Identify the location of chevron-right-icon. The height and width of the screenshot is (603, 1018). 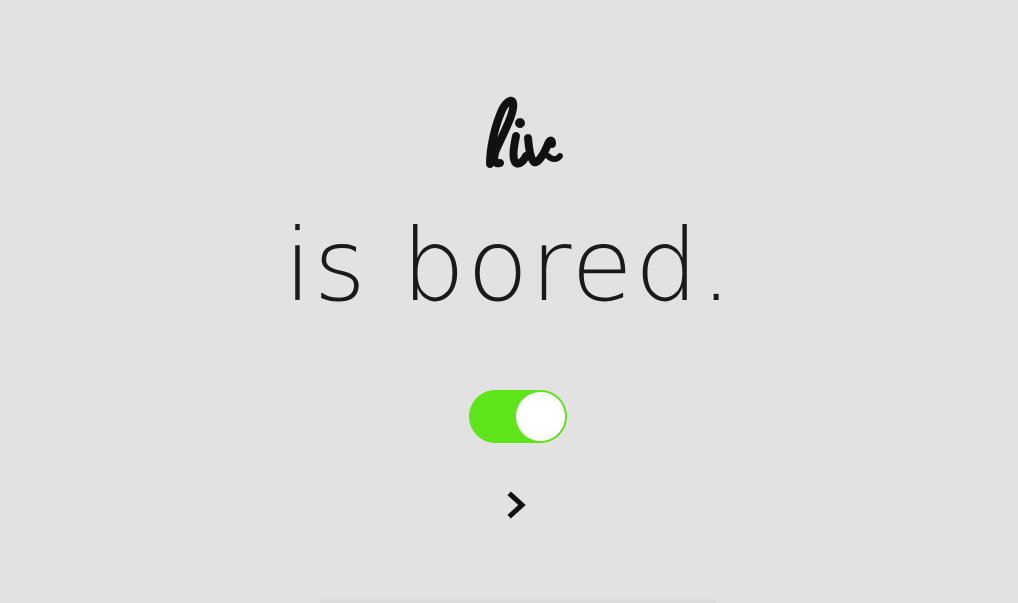
(516, 505).